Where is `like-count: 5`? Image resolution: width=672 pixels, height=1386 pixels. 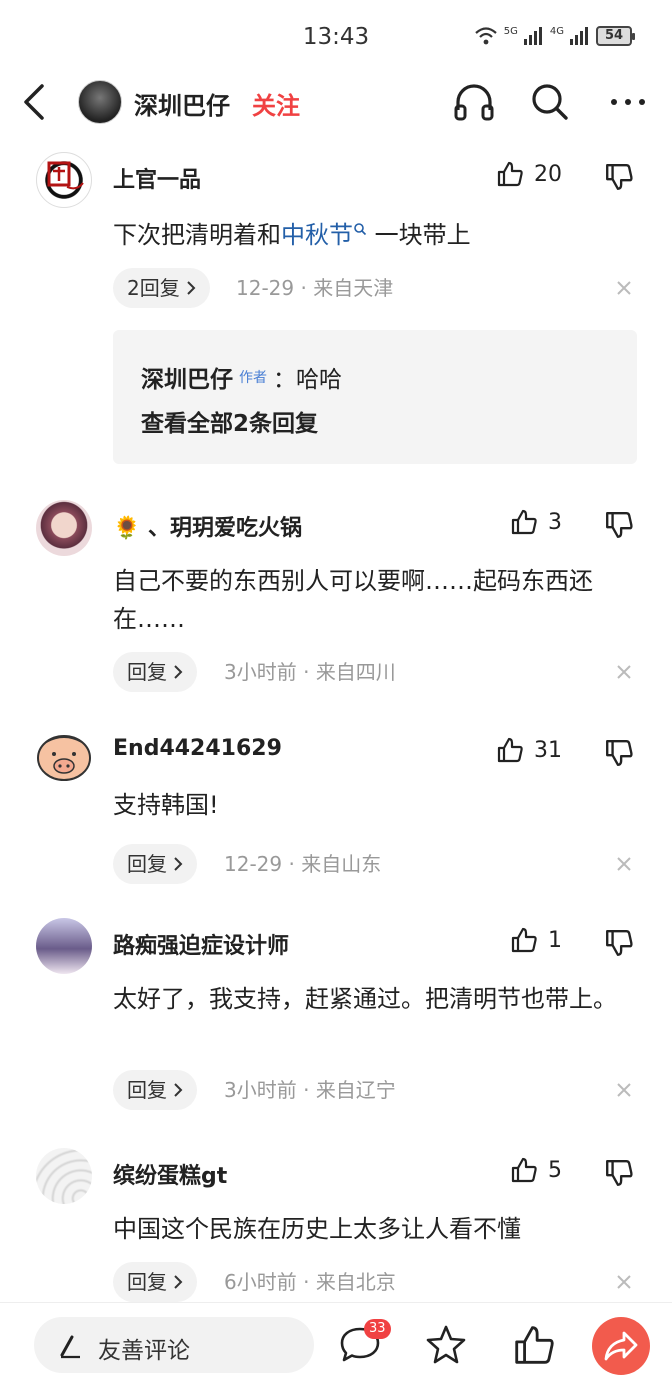 like-count: 5 is located at coordinates (555, 1170).